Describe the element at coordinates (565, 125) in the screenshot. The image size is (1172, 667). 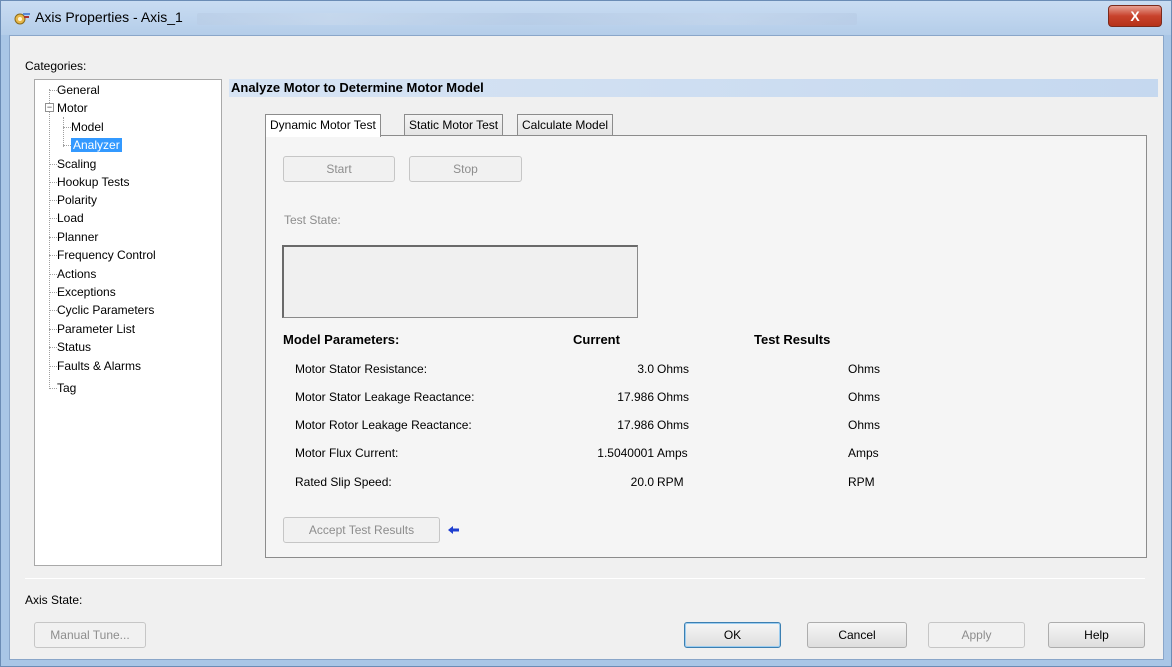
I see `tab-calculate-model: Calculate Model` at that location.